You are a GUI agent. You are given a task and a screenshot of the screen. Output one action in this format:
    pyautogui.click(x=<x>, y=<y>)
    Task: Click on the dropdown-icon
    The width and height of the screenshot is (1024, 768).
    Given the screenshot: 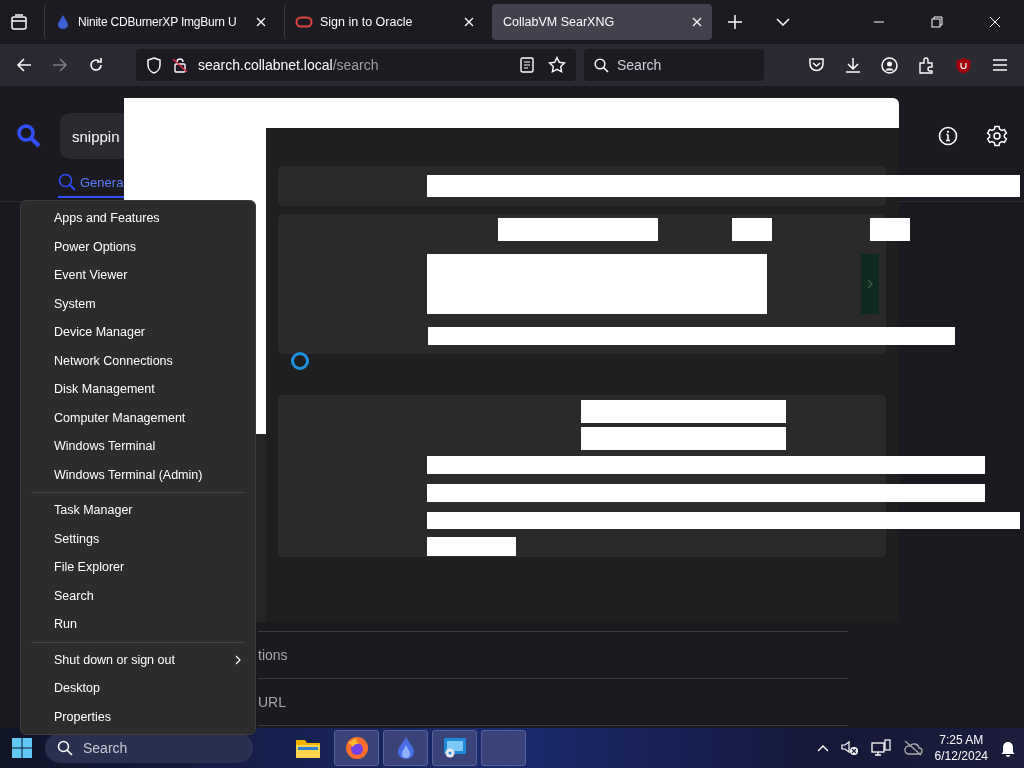 What is the action you would take?
    pyautogui.click(x=783, y=22)
    